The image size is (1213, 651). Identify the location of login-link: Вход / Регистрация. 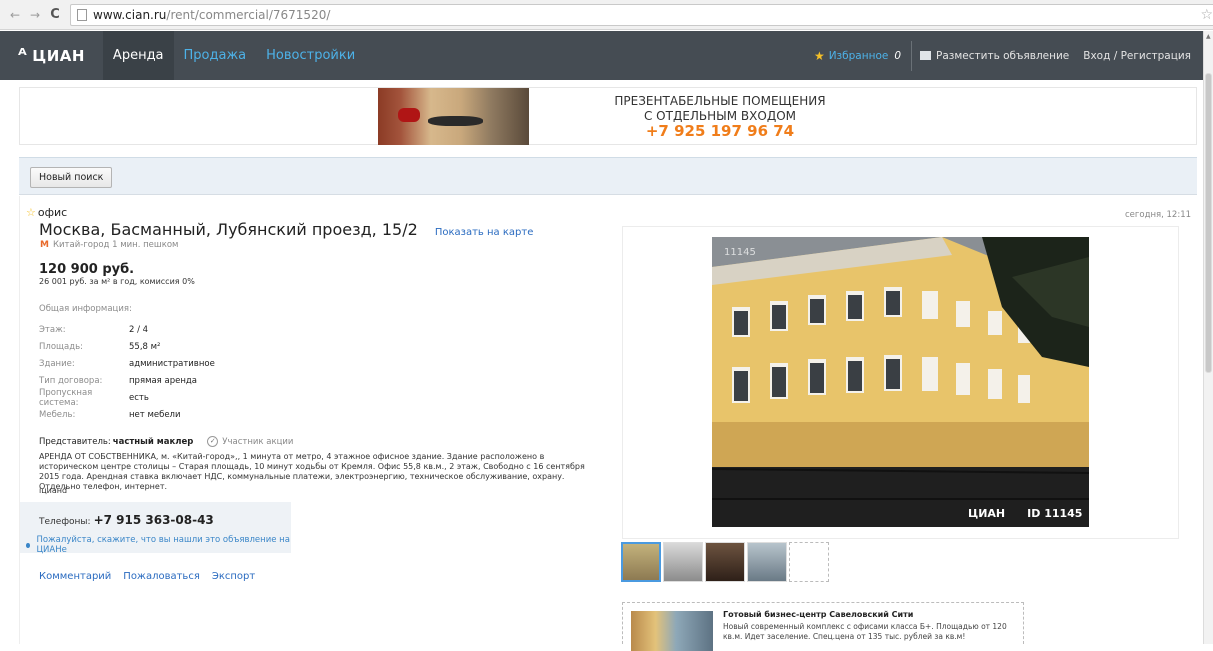
(1137, 56).